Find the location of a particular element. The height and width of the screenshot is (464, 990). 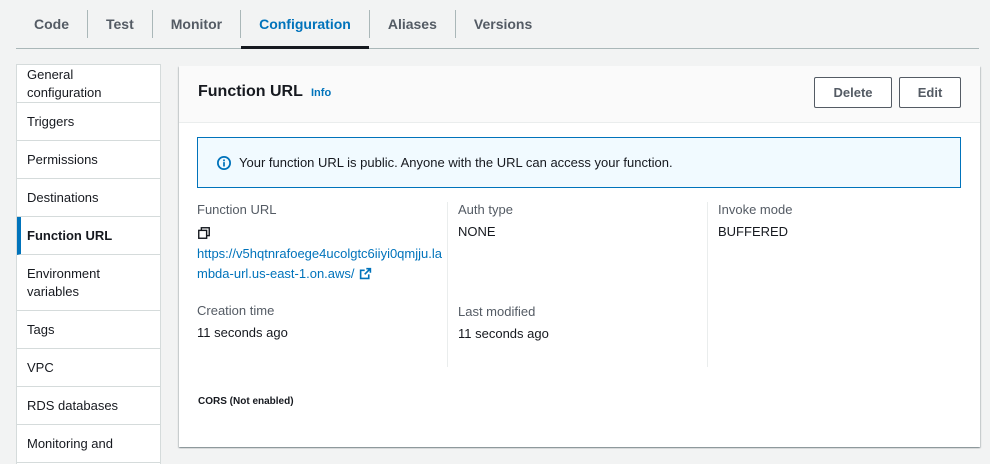

tab-configuration: Configuration is located at coordinates (305, 24).